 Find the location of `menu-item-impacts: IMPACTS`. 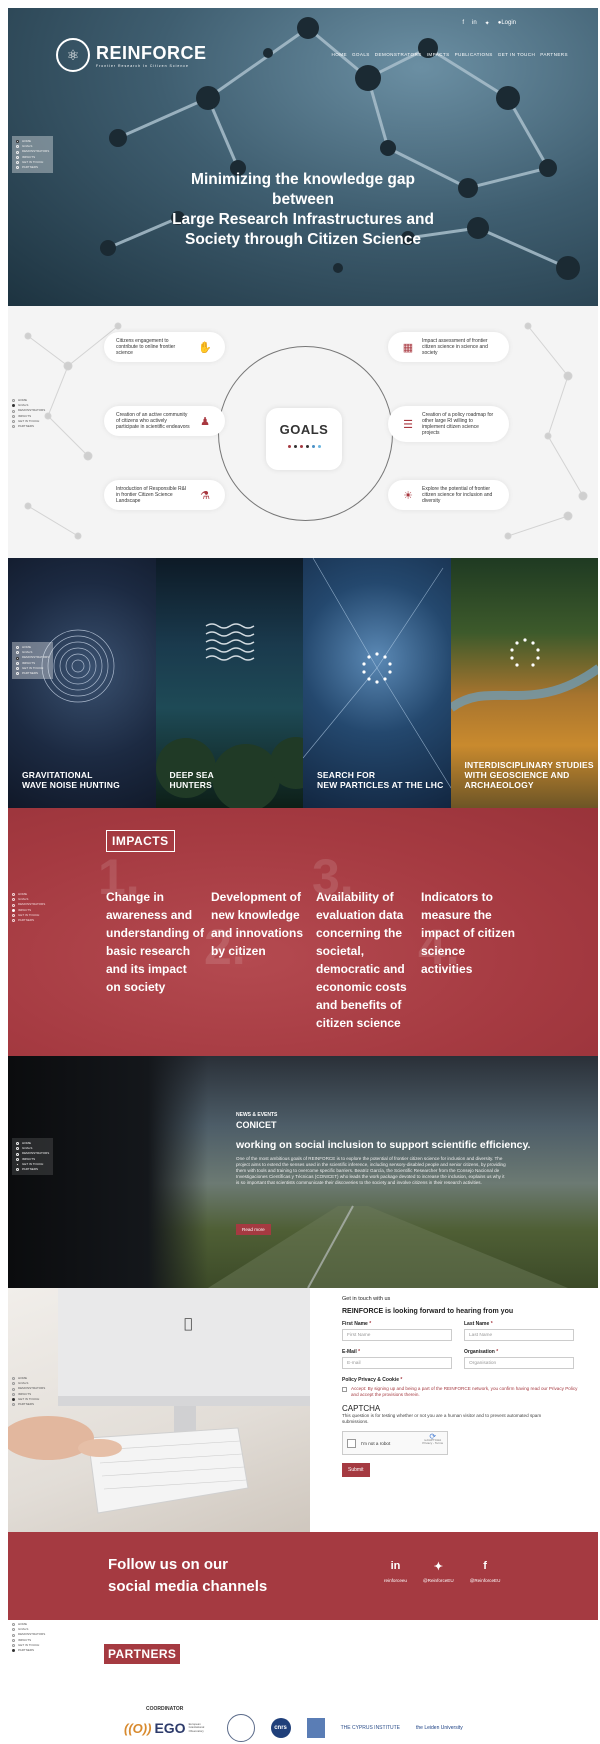

menu-item-impacts: IMPACTS is located at coordinates (438, 54).